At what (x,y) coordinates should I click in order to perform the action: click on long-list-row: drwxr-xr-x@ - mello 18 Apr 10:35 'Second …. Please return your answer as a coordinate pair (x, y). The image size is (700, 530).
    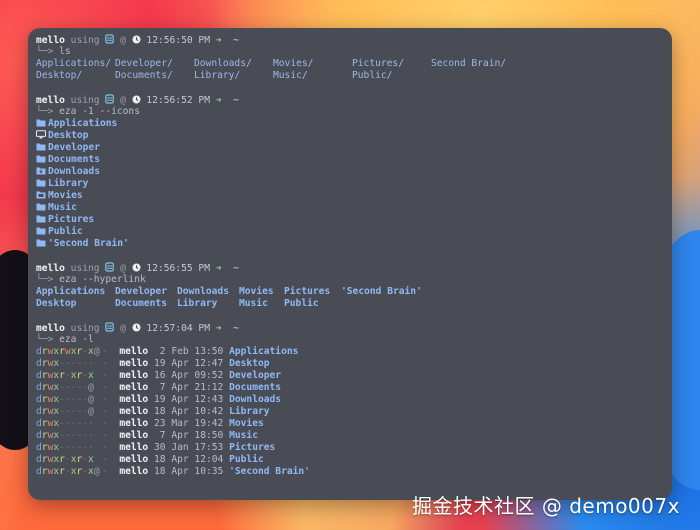
    Looking at the image, I should click on (351, 472).